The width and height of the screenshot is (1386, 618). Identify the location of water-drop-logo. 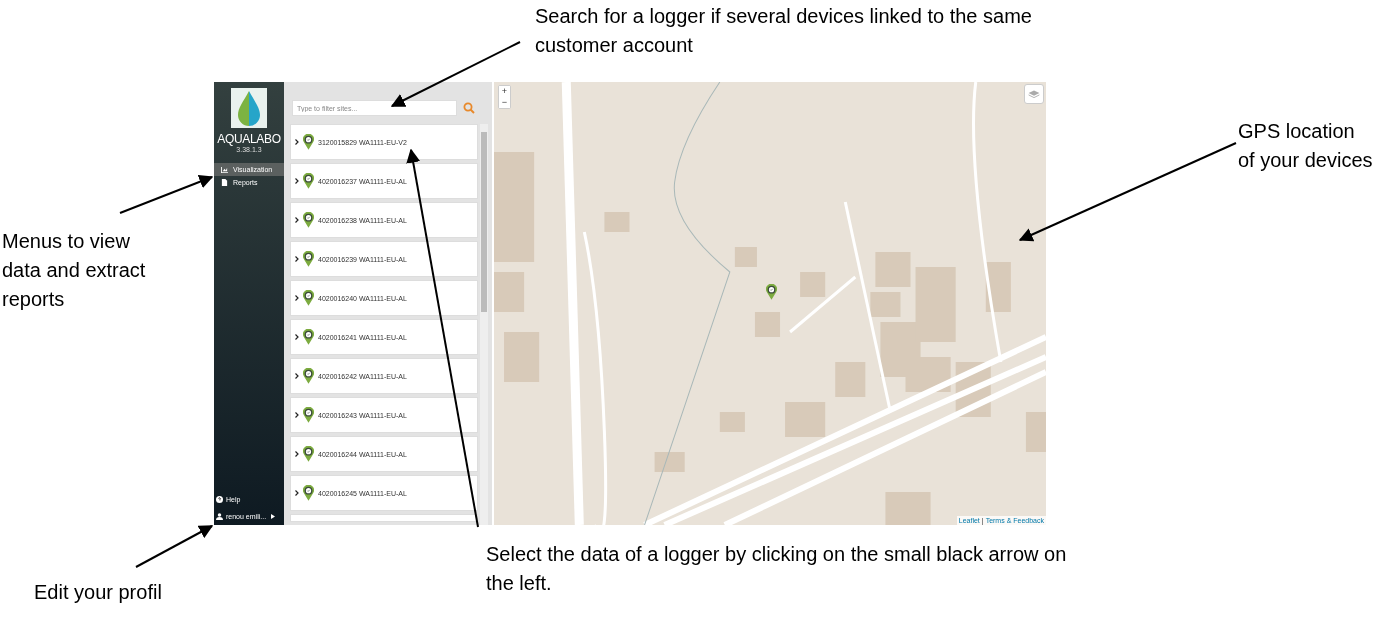
(249, 108).